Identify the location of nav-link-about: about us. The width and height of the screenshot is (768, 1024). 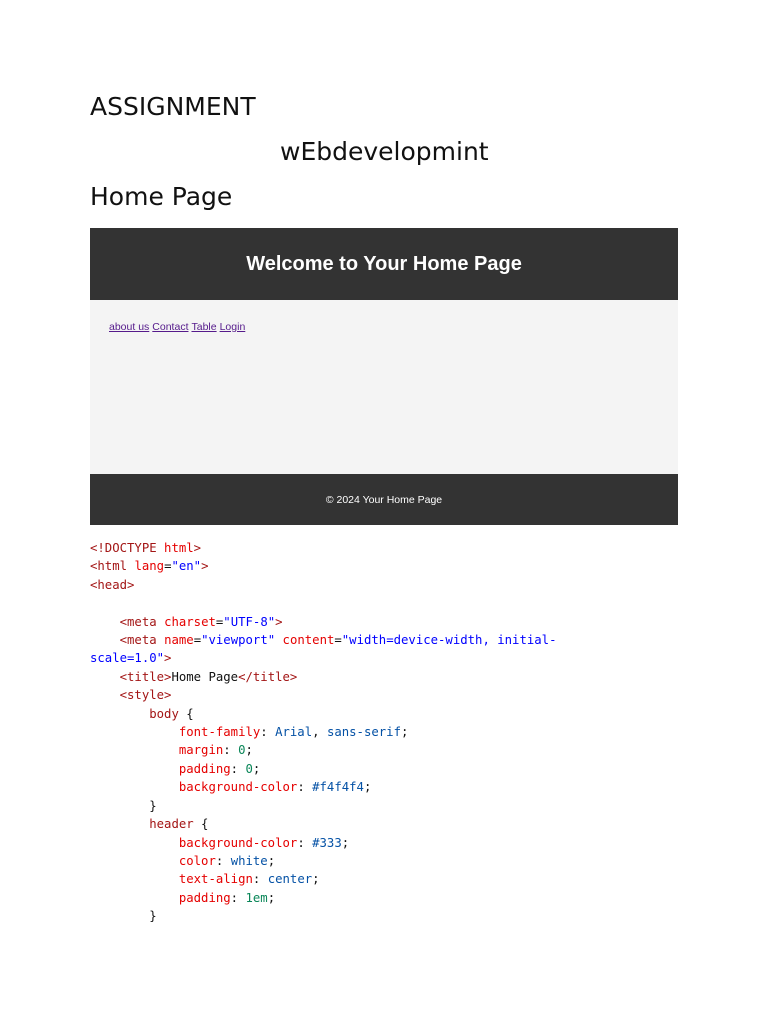
(129, 327).